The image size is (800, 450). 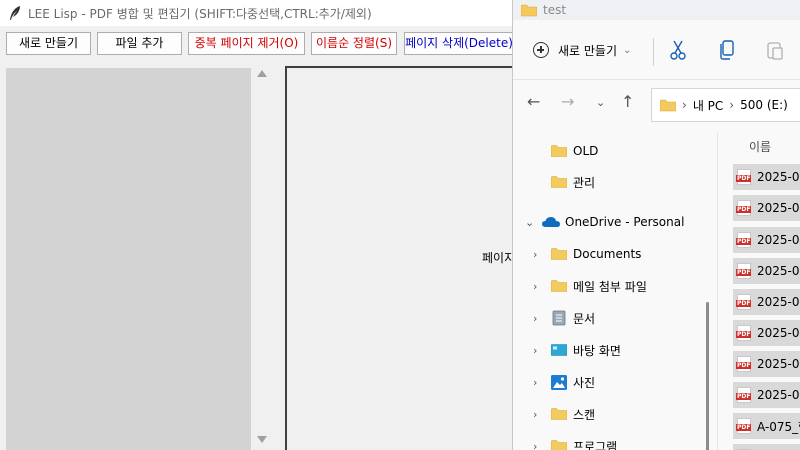 What do you see at coordinates (584, 414) in the screenshot?
I see `nav-item-label: 스캔` at bounding box center [584, 414].